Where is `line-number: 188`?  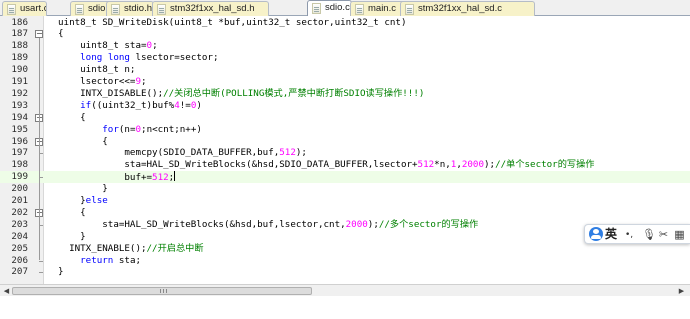 line-number: 188 is located at coordinates (19, 46).